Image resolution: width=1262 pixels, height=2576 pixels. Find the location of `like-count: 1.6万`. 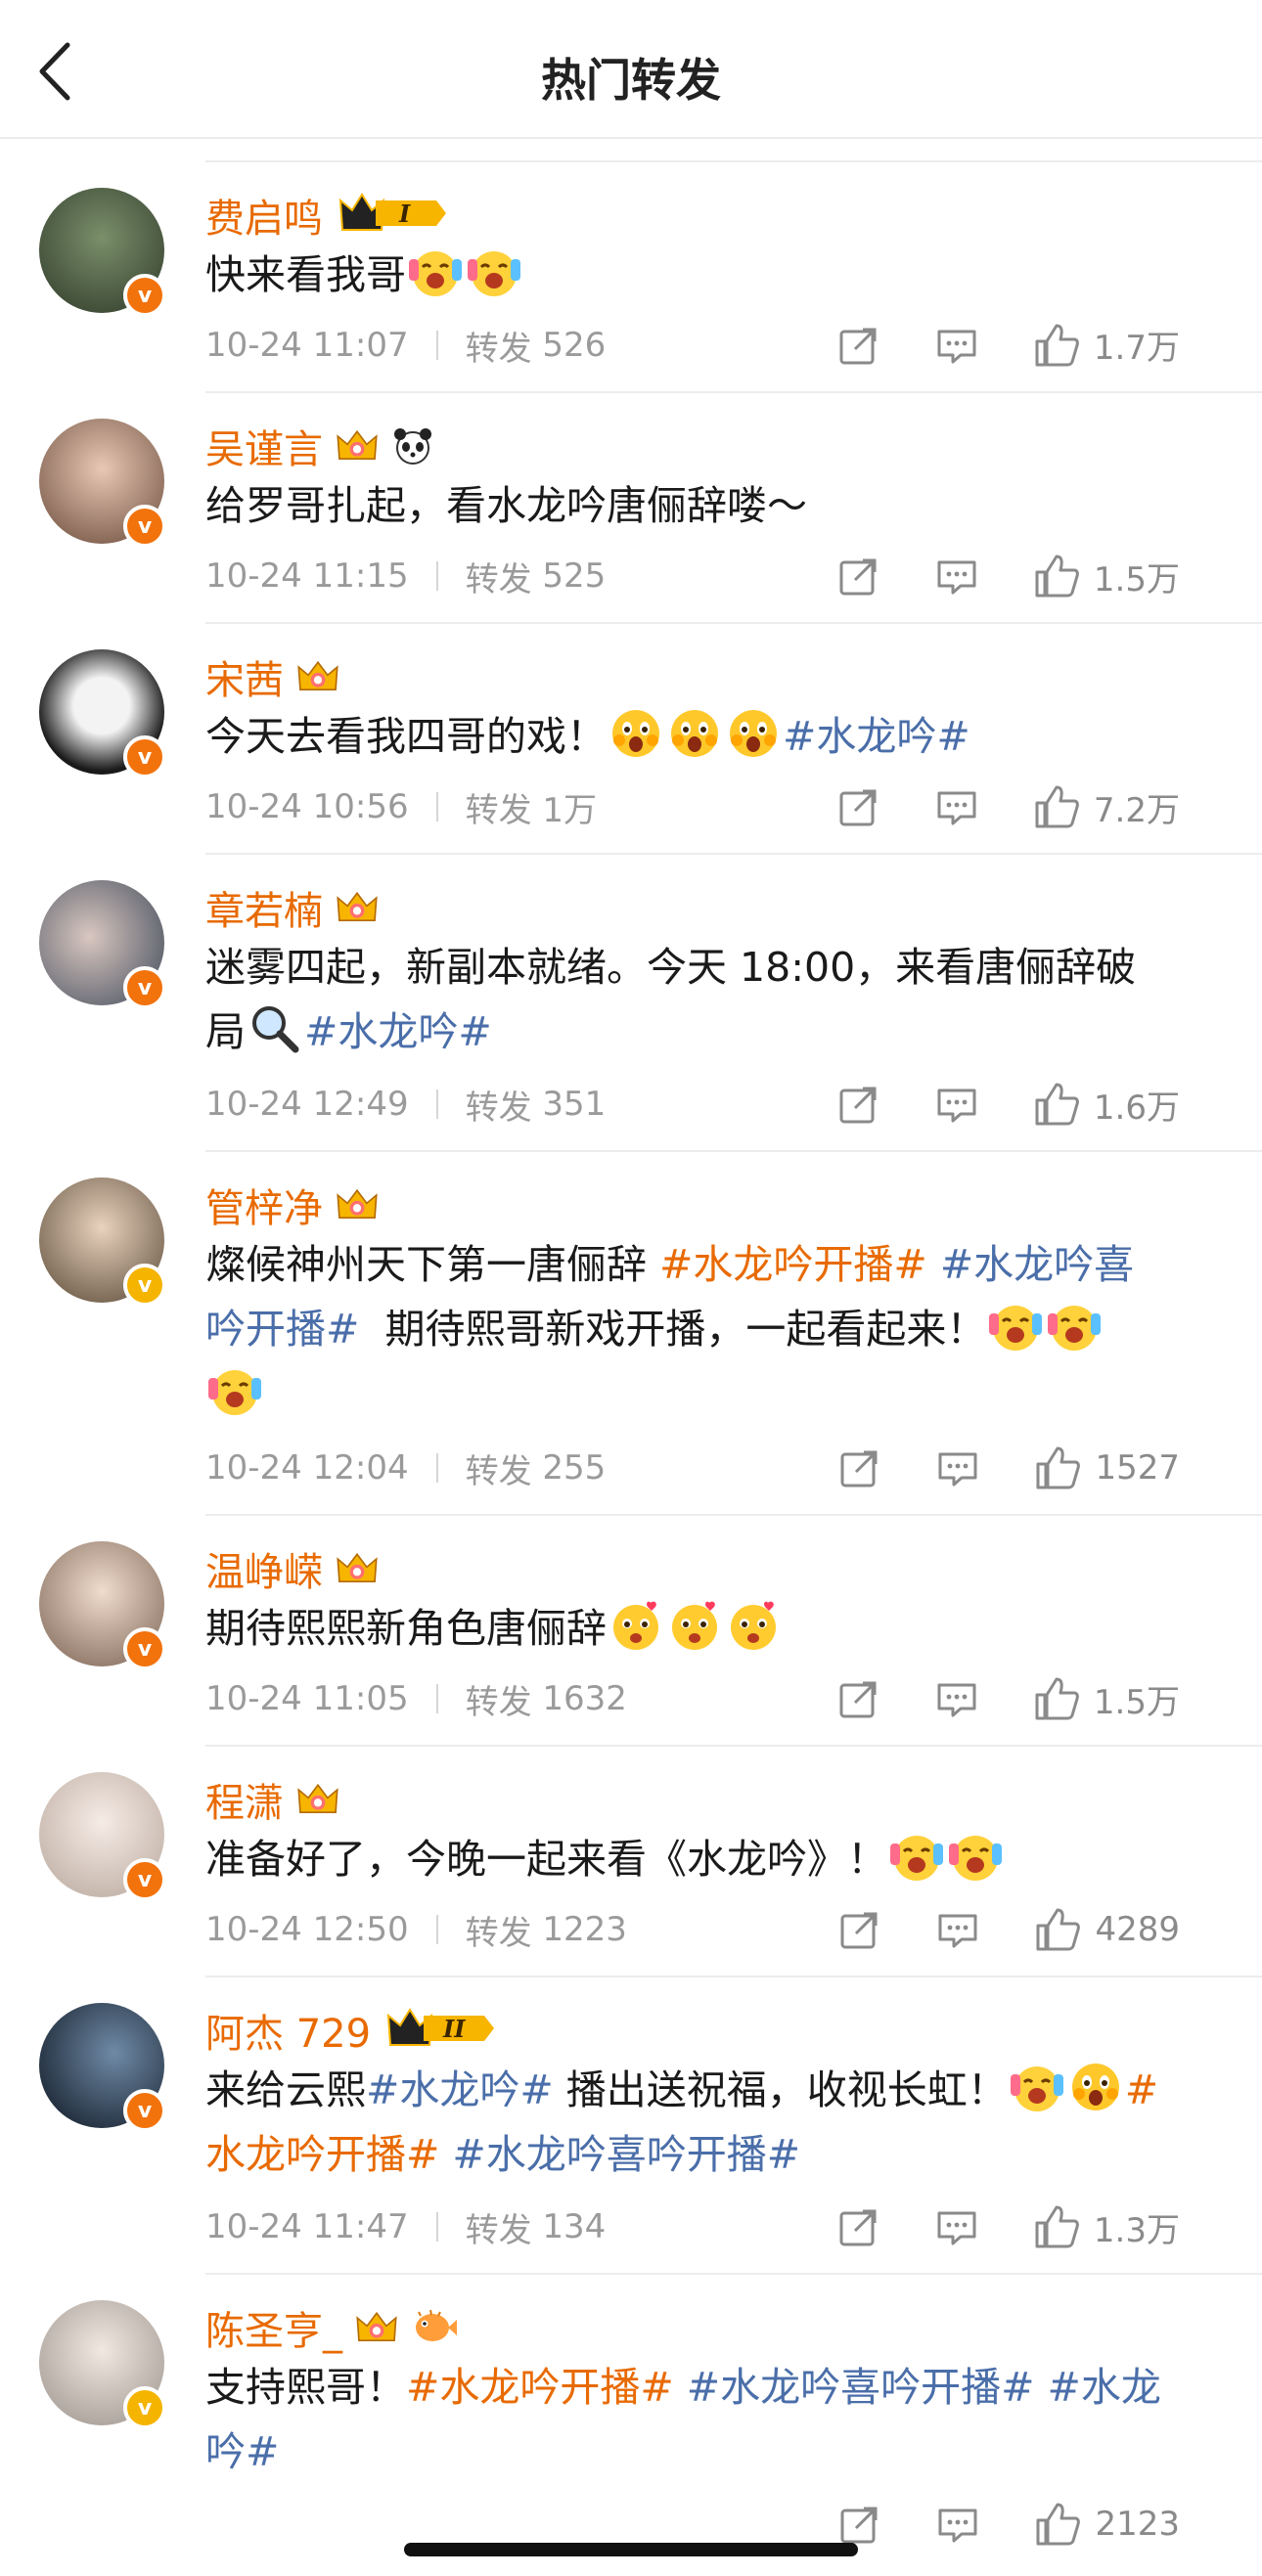

like-count: 1.6万 is located at coordinates (1136, 1108).